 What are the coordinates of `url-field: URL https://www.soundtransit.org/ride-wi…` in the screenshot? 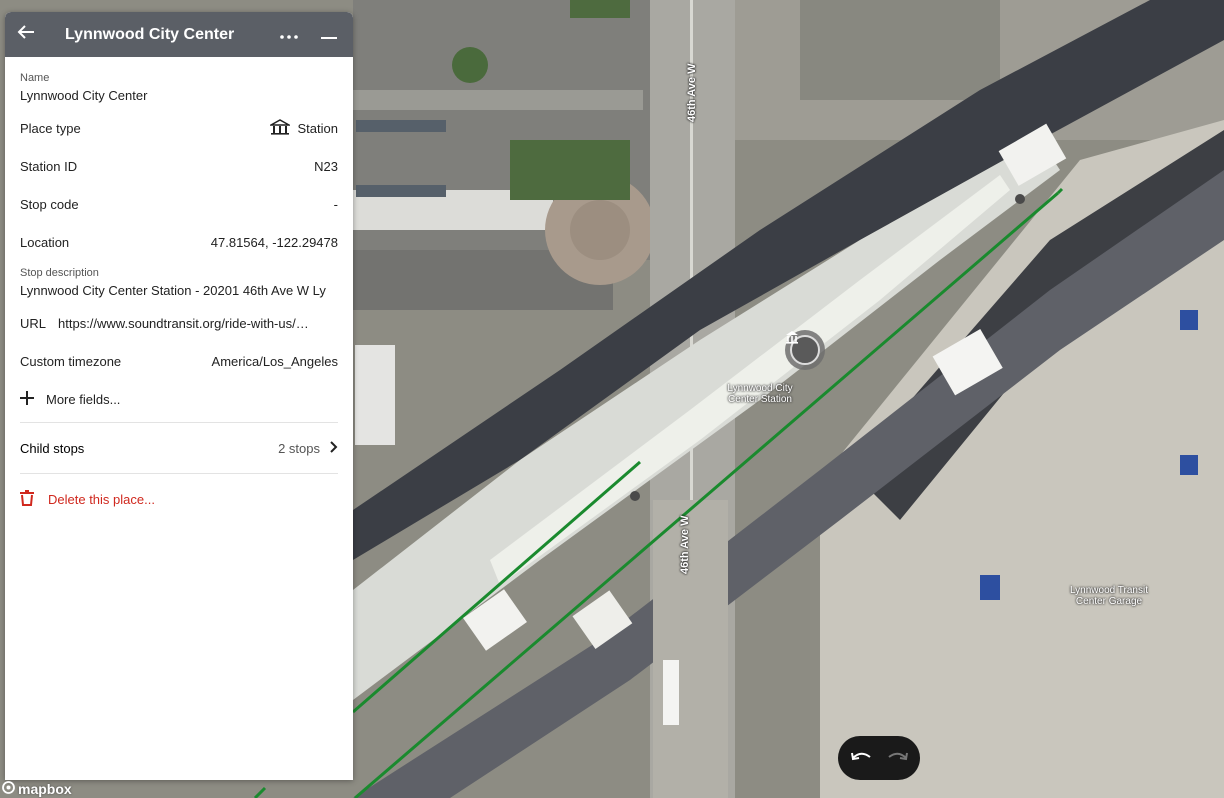 It's located at (179, 323).